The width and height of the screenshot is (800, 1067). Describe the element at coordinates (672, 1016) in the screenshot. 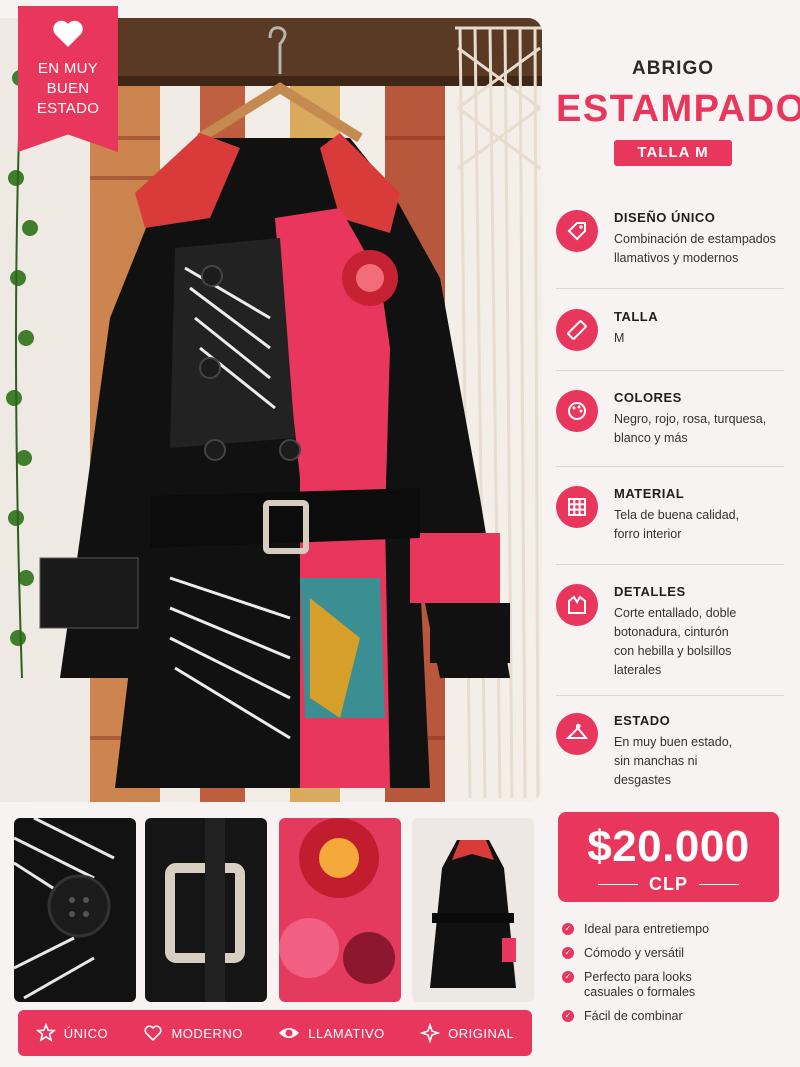

I see `list-item: ✓ Fácil de combinar` at that location.